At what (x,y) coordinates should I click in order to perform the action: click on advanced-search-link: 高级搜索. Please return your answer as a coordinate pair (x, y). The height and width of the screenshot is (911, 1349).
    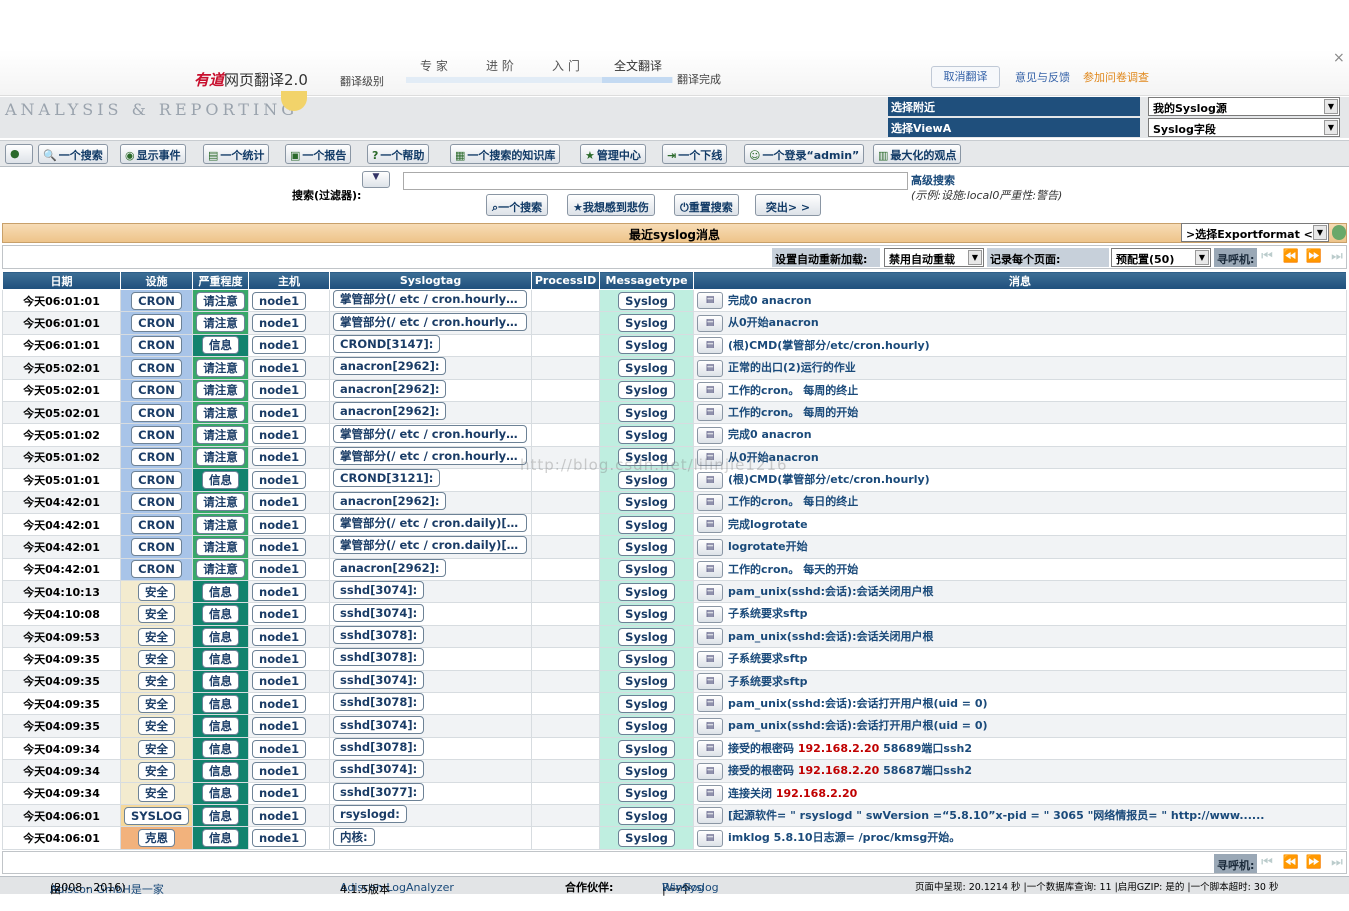
    Looking at the image, I should click on (933, 180).